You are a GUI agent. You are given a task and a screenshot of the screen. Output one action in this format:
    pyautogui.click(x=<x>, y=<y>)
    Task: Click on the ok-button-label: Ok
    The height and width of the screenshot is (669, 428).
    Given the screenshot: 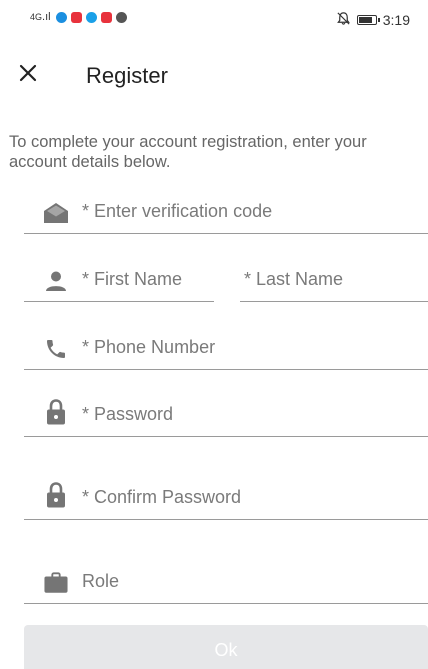 What is the action you would take?
    pyautogui.click(x=226, y=649)
    